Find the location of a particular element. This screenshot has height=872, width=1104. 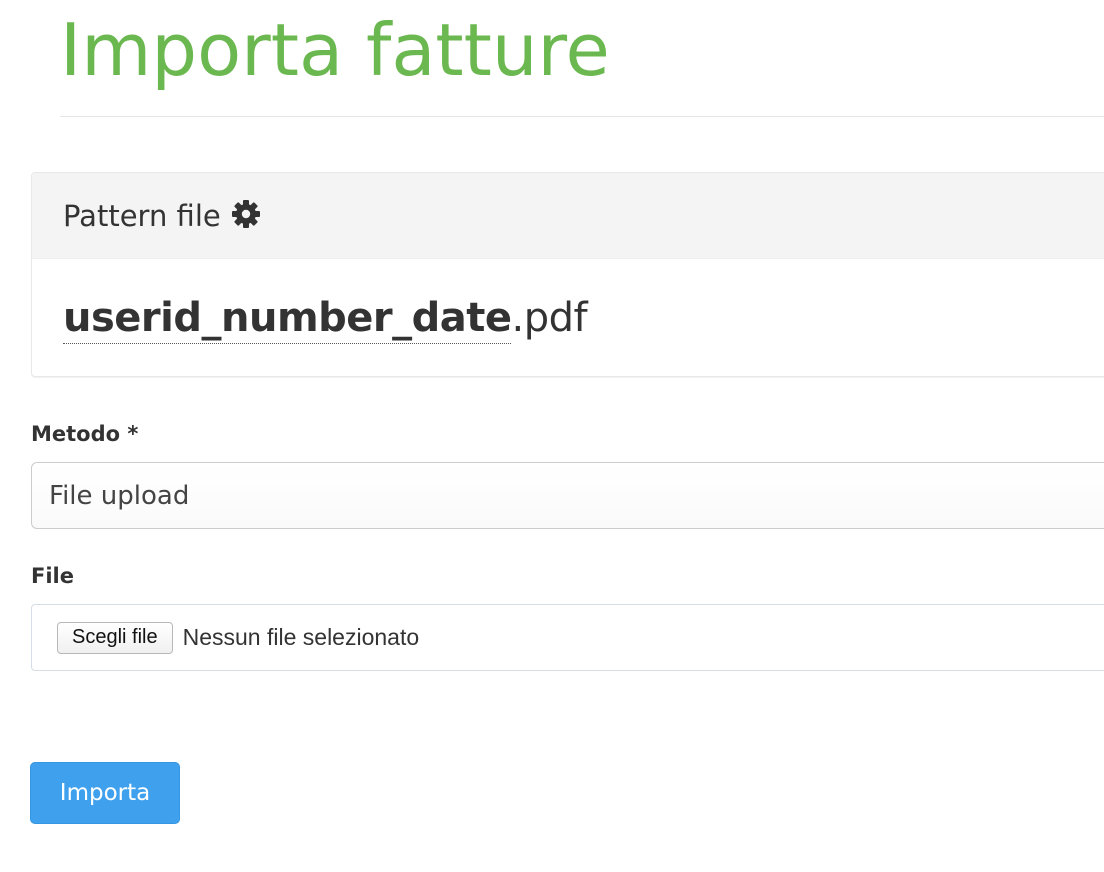

pattern-file-heading-label: Pattern file is located at coordinates (142, 215).